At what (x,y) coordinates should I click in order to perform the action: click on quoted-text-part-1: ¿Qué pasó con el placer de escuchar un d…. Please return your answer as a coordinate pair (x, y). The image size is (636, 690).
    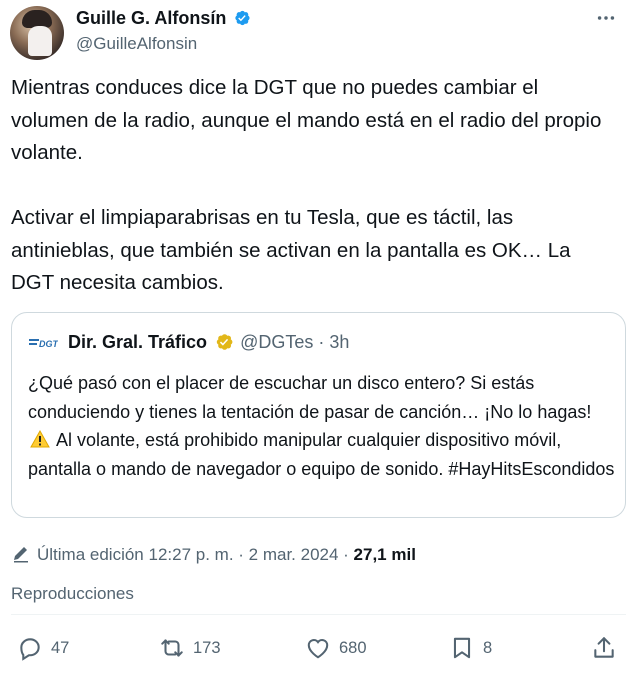
    Looking at the image, I should click on (310, 397).